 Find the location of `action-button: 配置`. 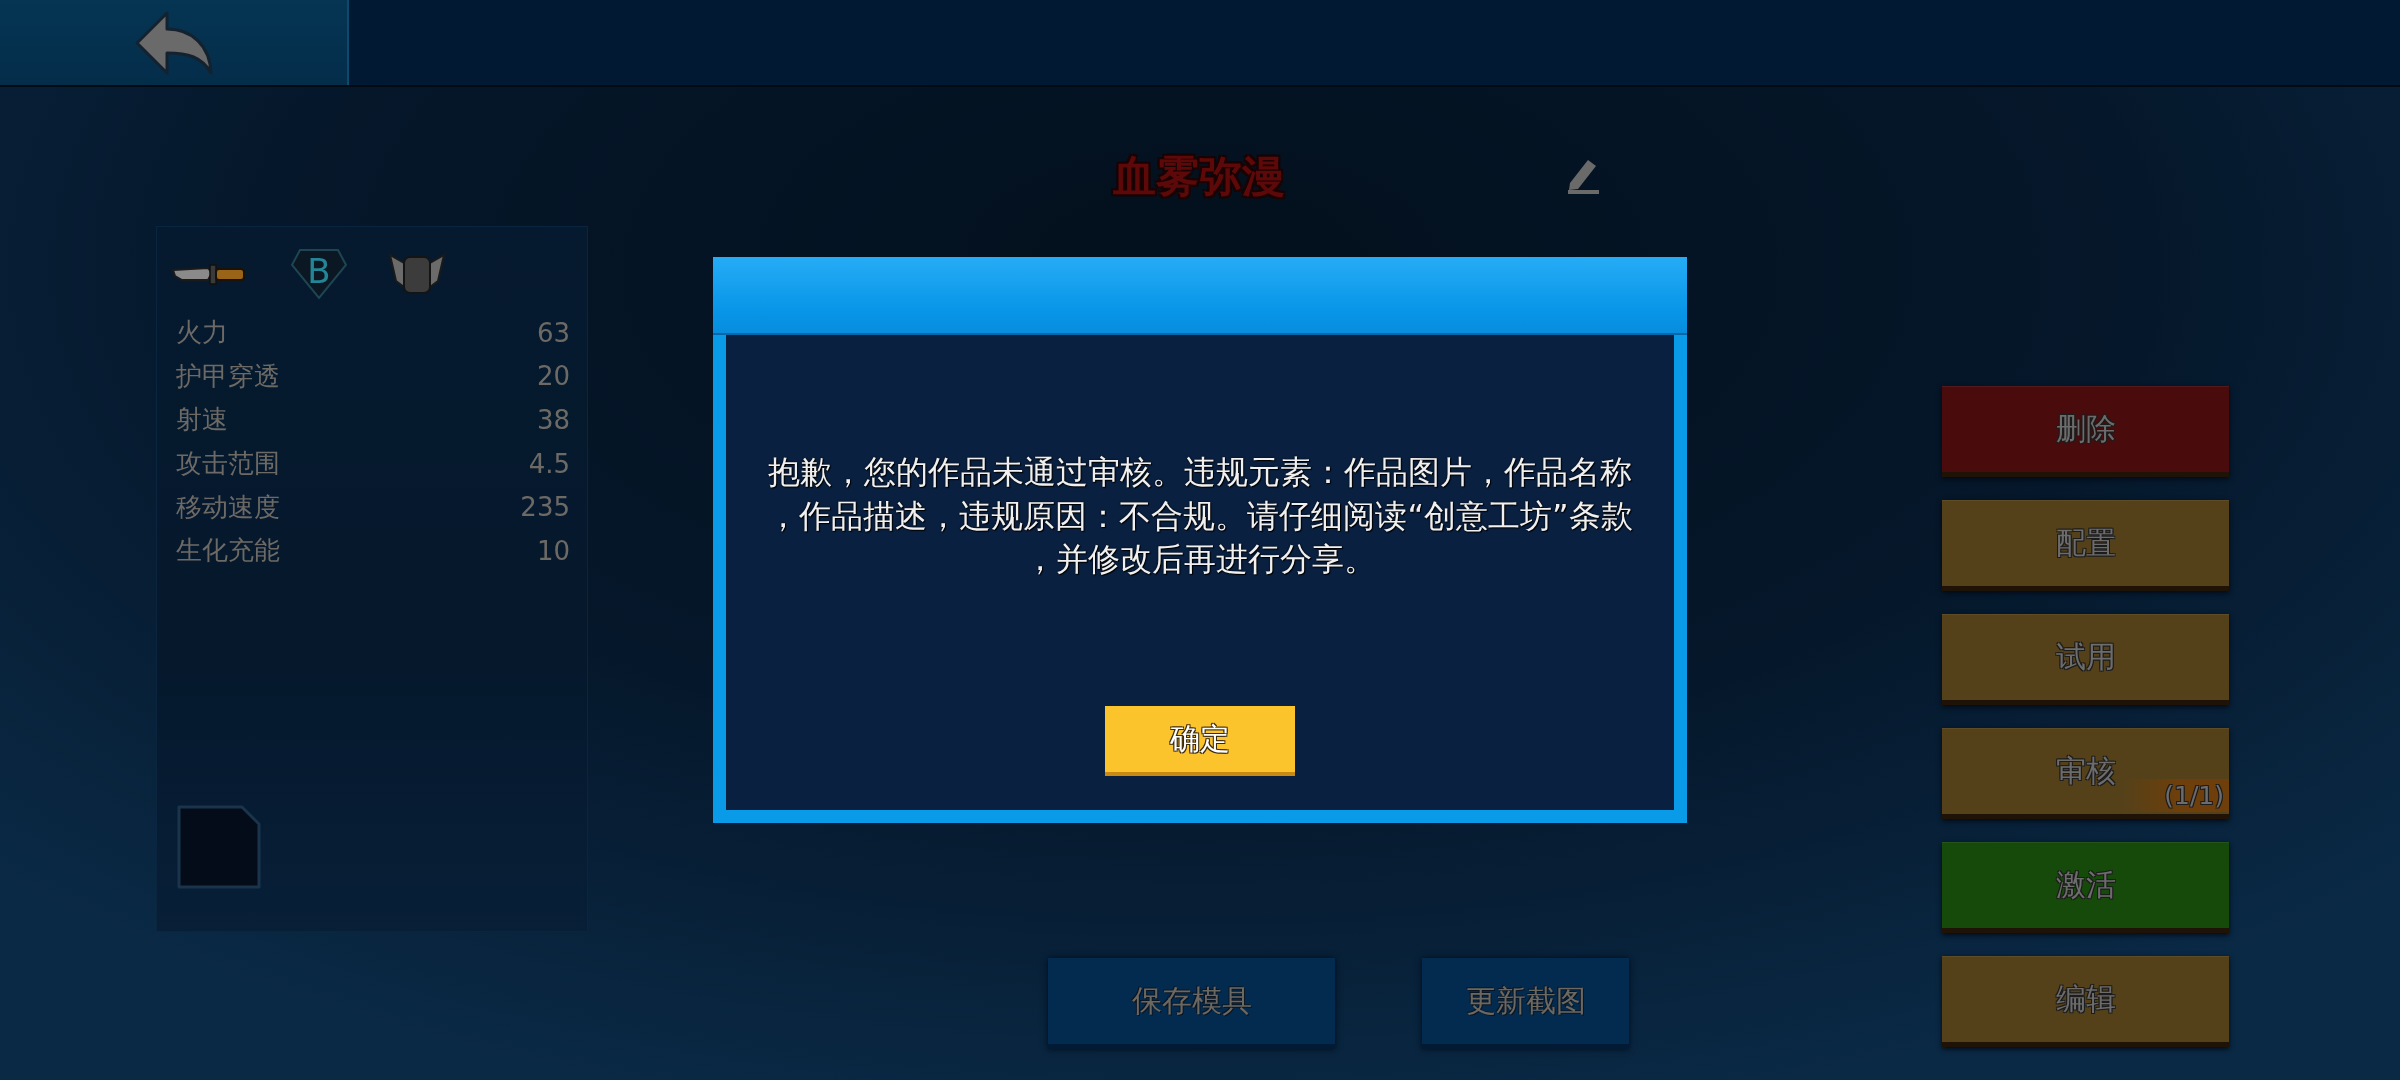

action-button: 配置 is located at coordinates (2085, 545).